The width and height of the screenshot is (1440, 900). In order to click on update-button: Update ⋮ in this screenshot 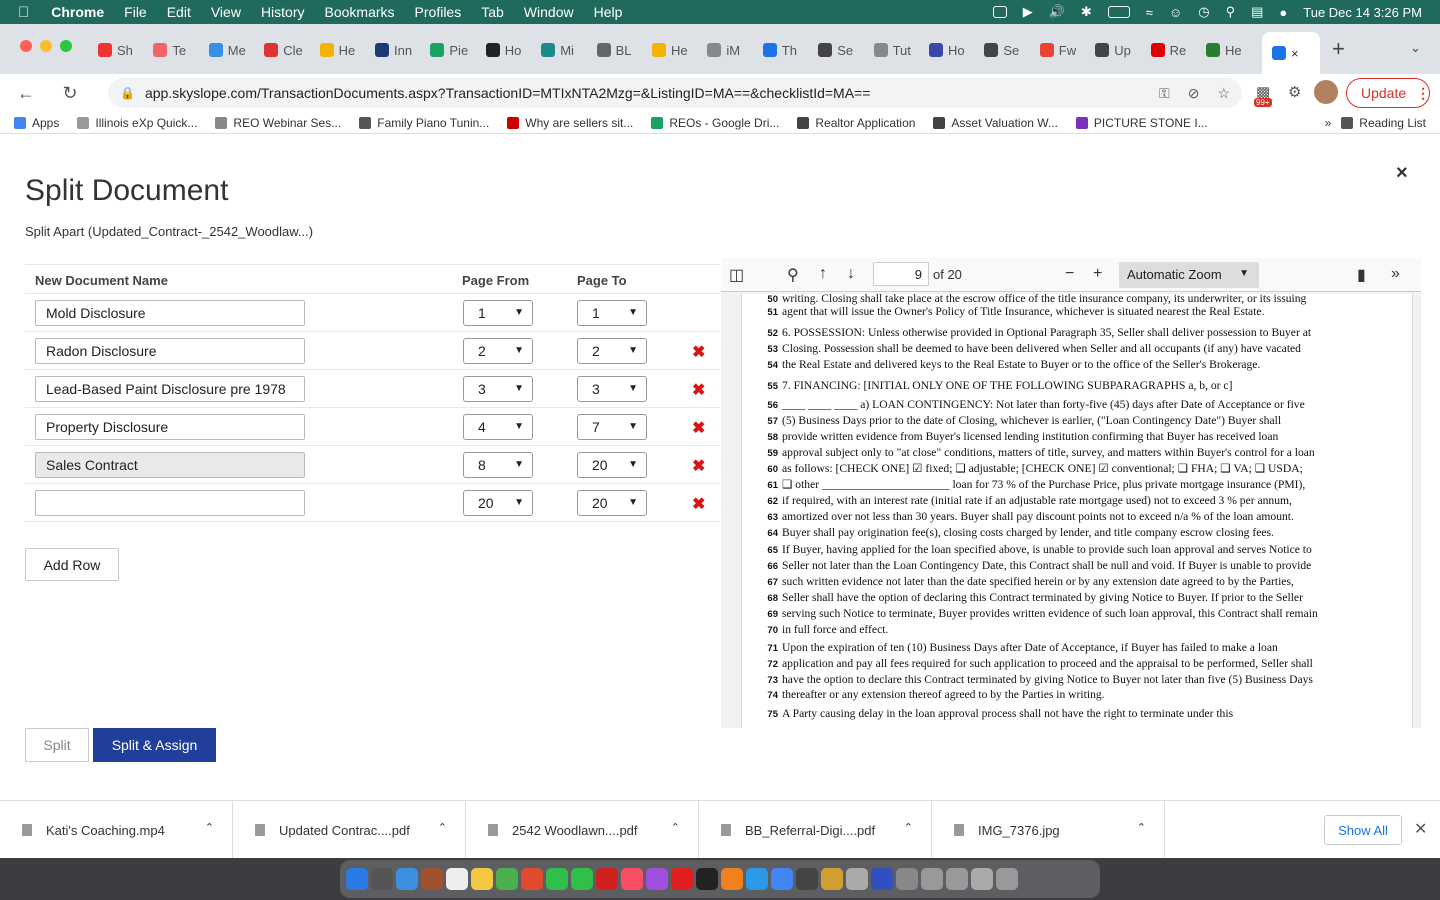, I will do `click(1388, 93)`.